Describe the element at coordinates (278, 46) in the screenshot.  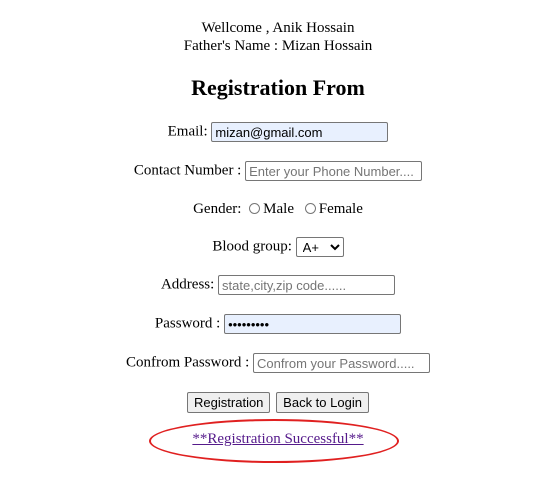
I see `welcome-father-name: Father's Name : Mizan Hossain` at that location.